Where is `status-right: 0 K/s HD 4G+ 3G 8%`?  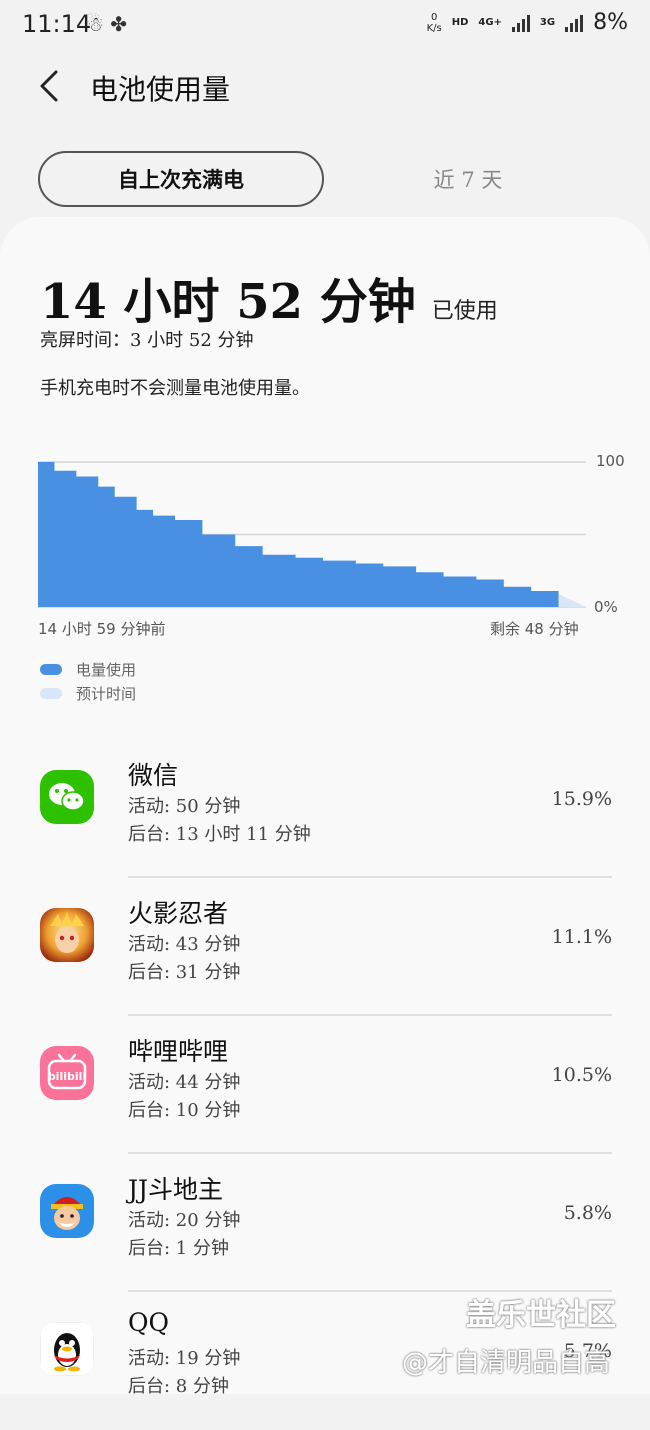
status-right: 0 K/s HD 4G+ 3G 8% is located at coordinates (527, 22).